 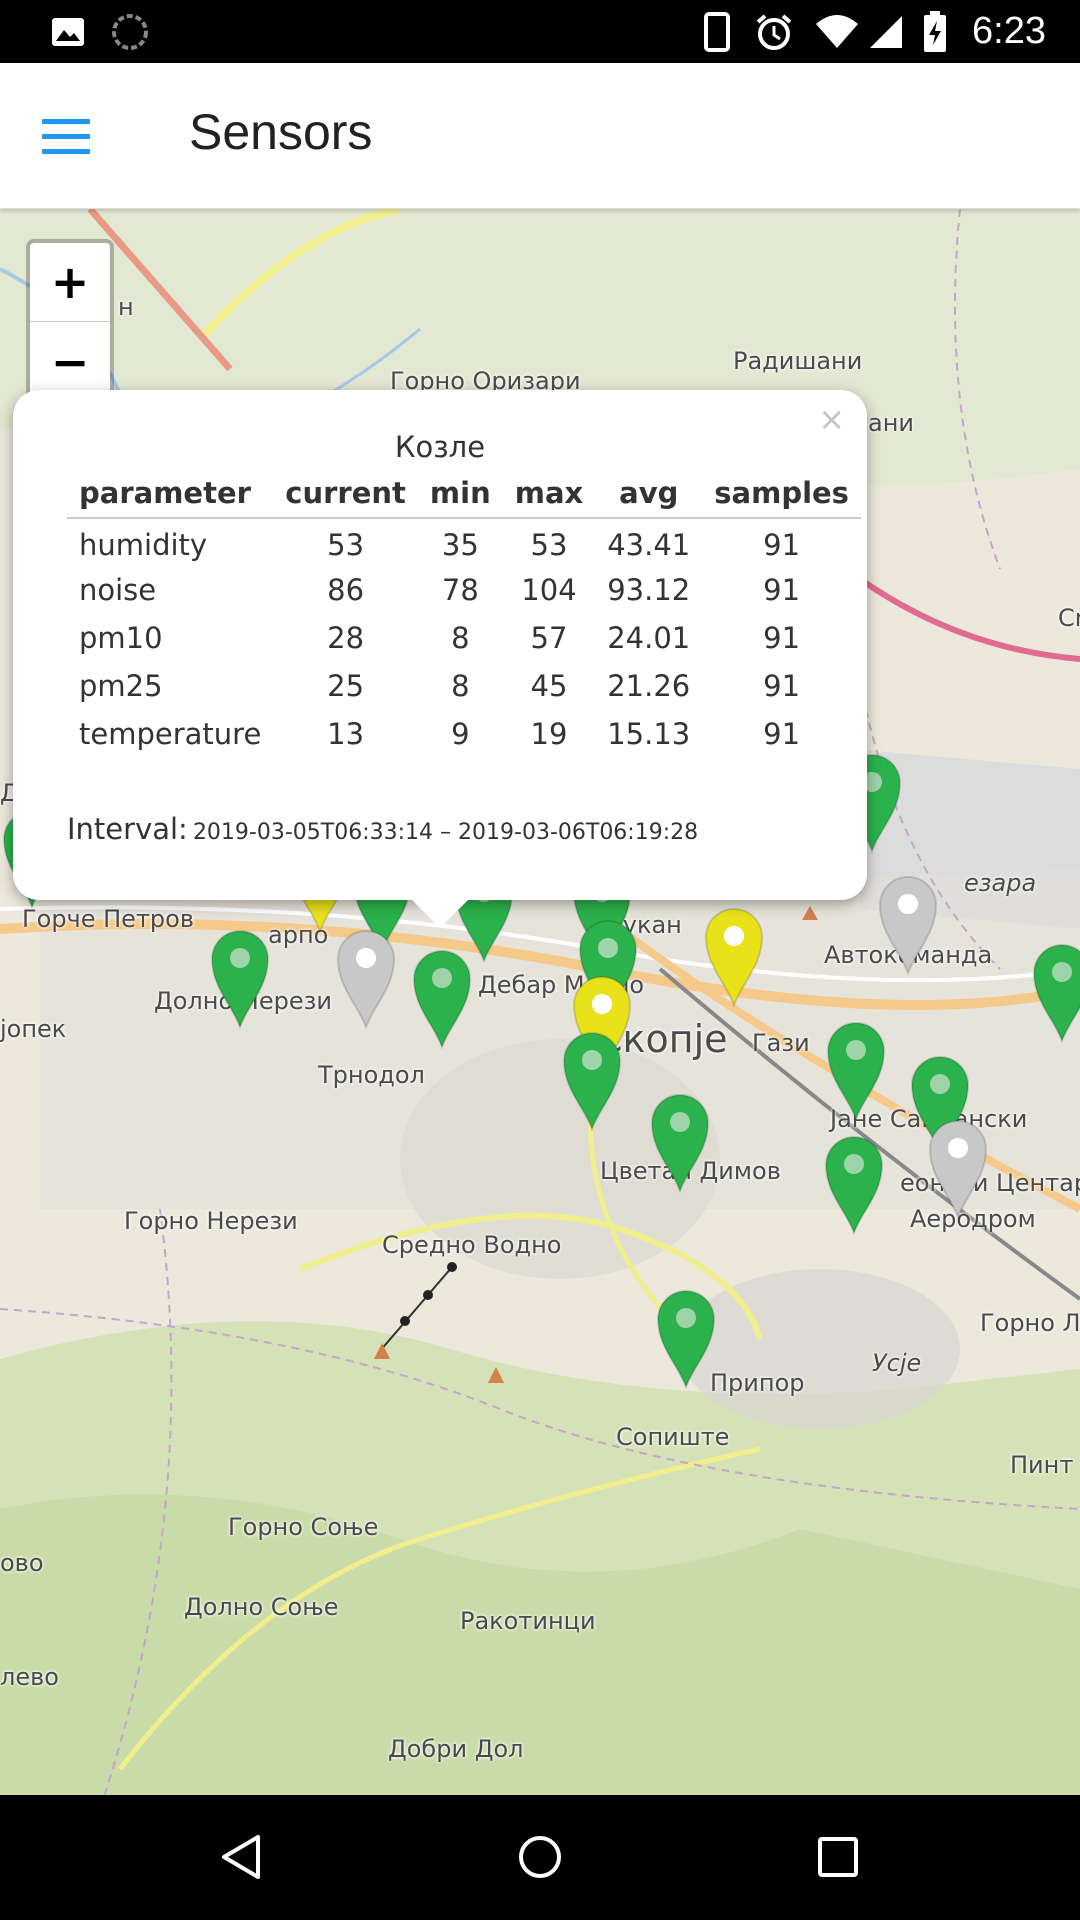 What do you see at coordinates (170, 493) in the screenshot?
I see `column-header: parameter` at bounding box center [170, 493].